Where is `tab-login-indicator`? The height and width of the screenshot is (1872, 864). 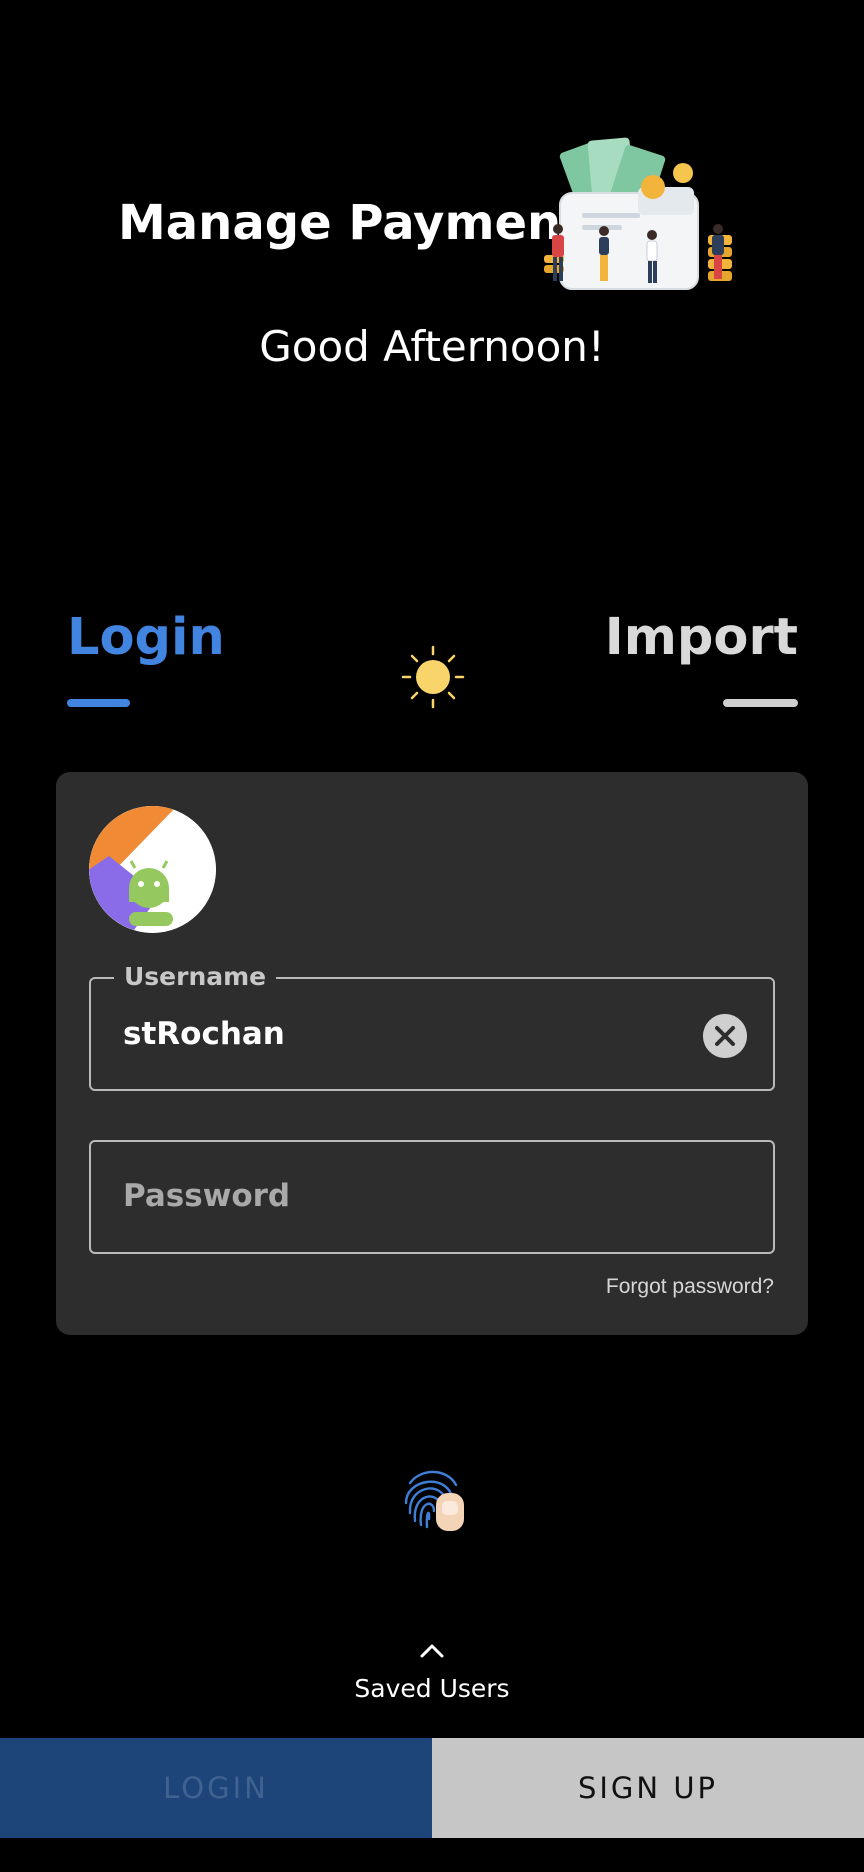
tab-login-indicator is located at coordinates (98, 703).